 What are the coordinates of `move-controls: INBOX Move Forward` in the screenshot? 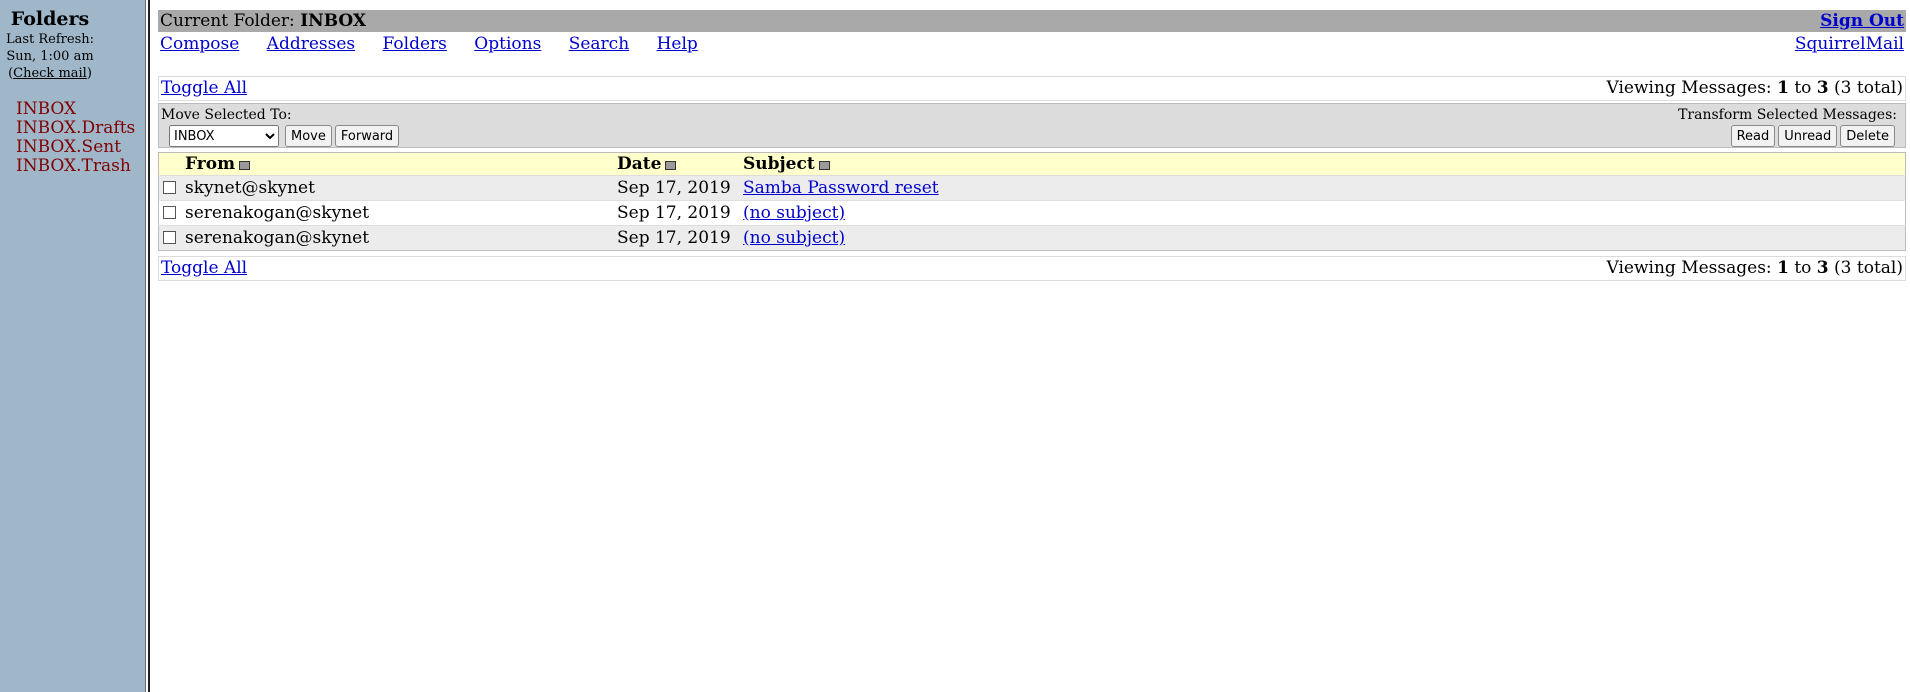 It's located at (285, 136).